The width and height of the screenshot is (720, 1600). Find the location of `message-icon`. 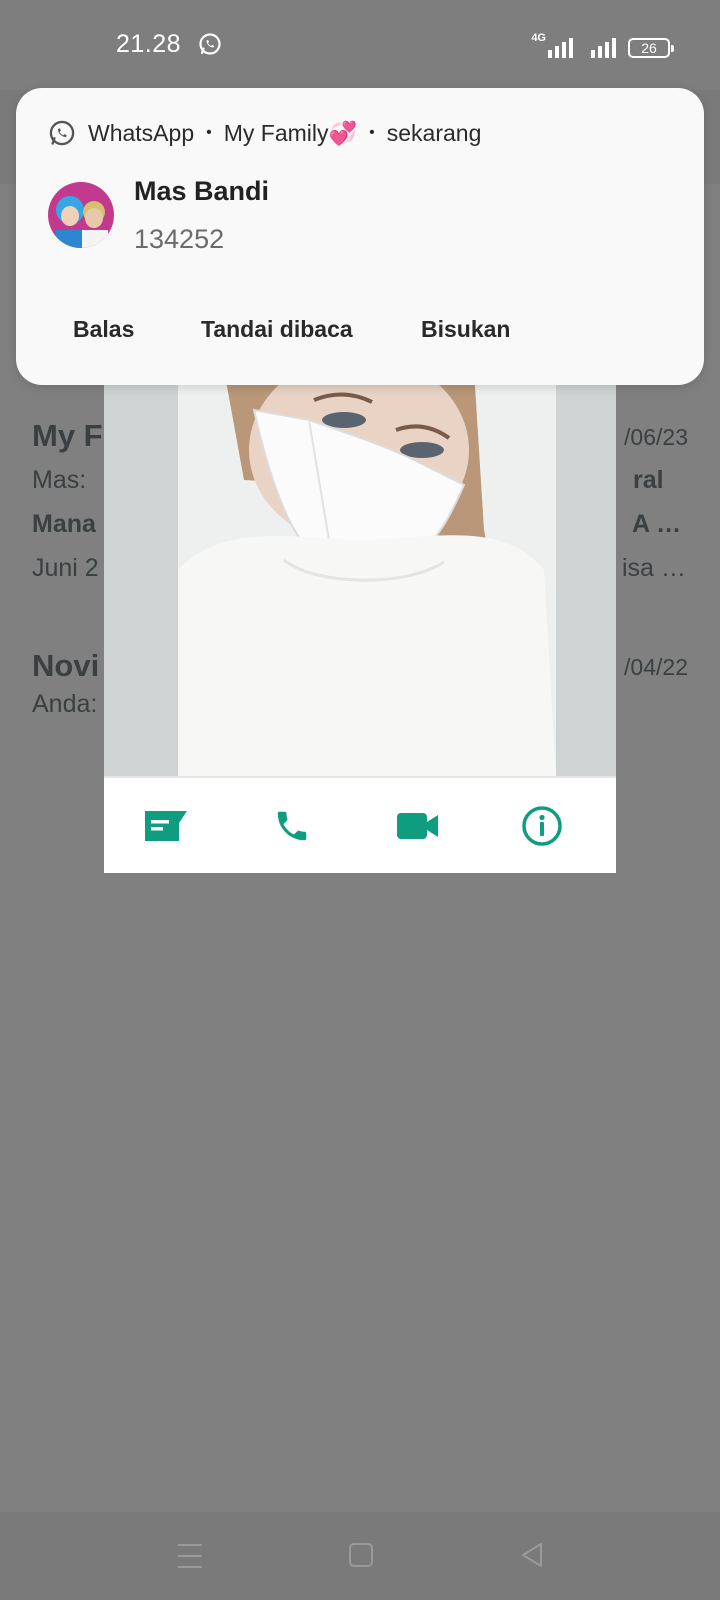

message-icon is located at coordinates (166, 826).